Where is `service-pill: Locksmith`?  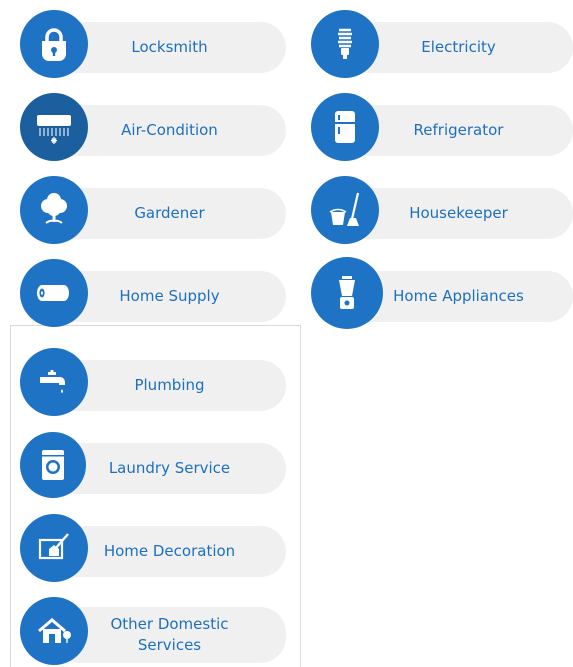 service-pill: Locksmith is located at coordinates (169, 47).